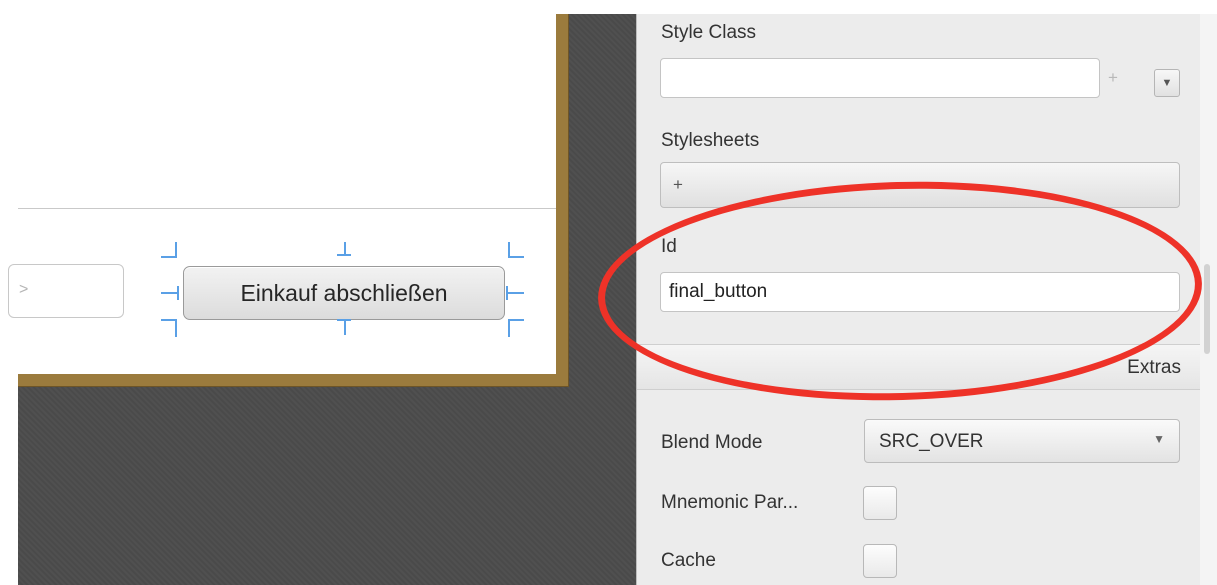 Image resolution: width=1217 pixels, height=585 pixels. I want to click on stylesheets-label: Stylesheets, so click(710, 140).